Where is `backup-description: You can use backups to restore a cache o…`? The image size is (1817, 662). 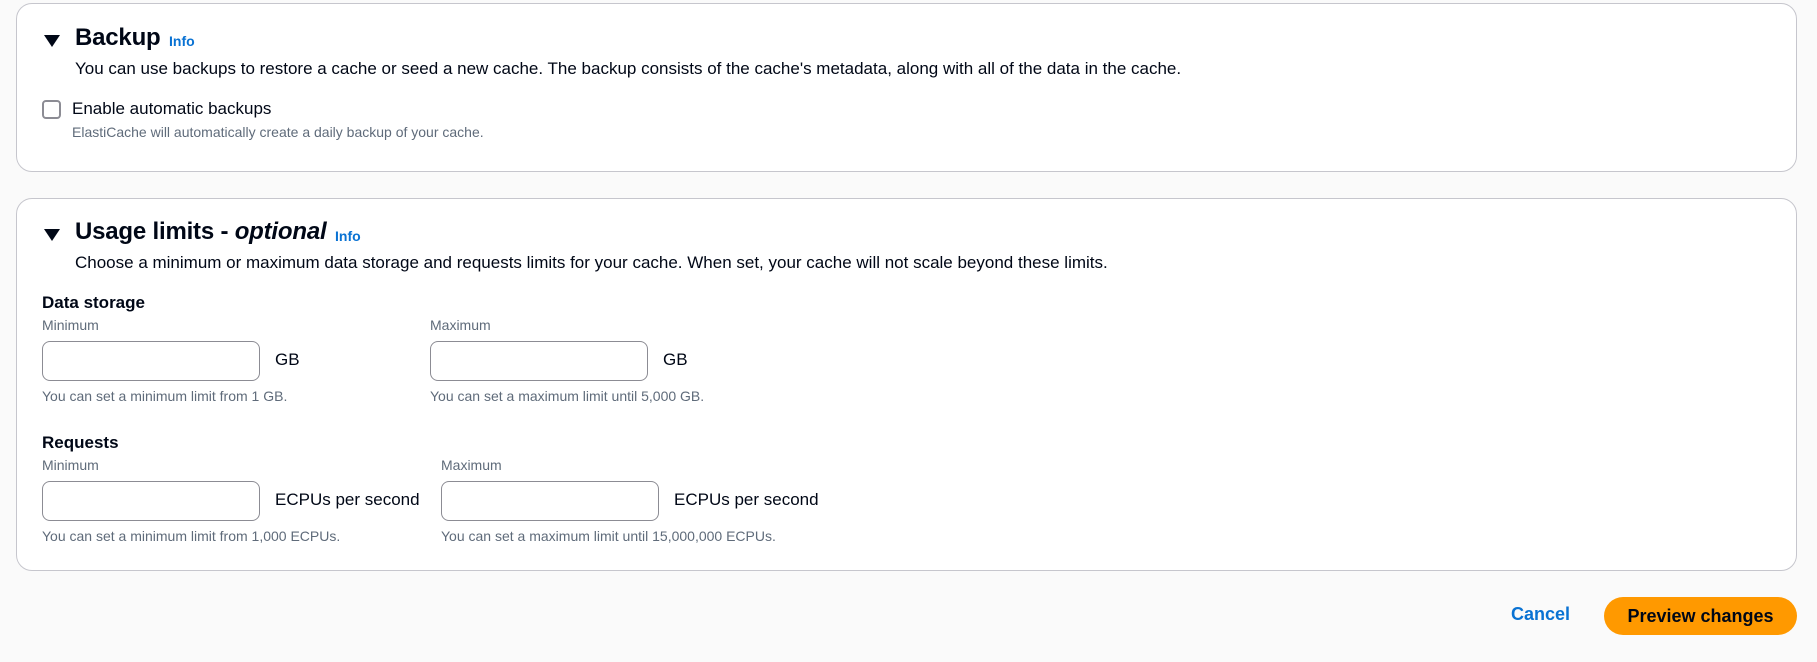 backup-description: You can use backups to restore a cache o… is located at coordinates (628, 68).